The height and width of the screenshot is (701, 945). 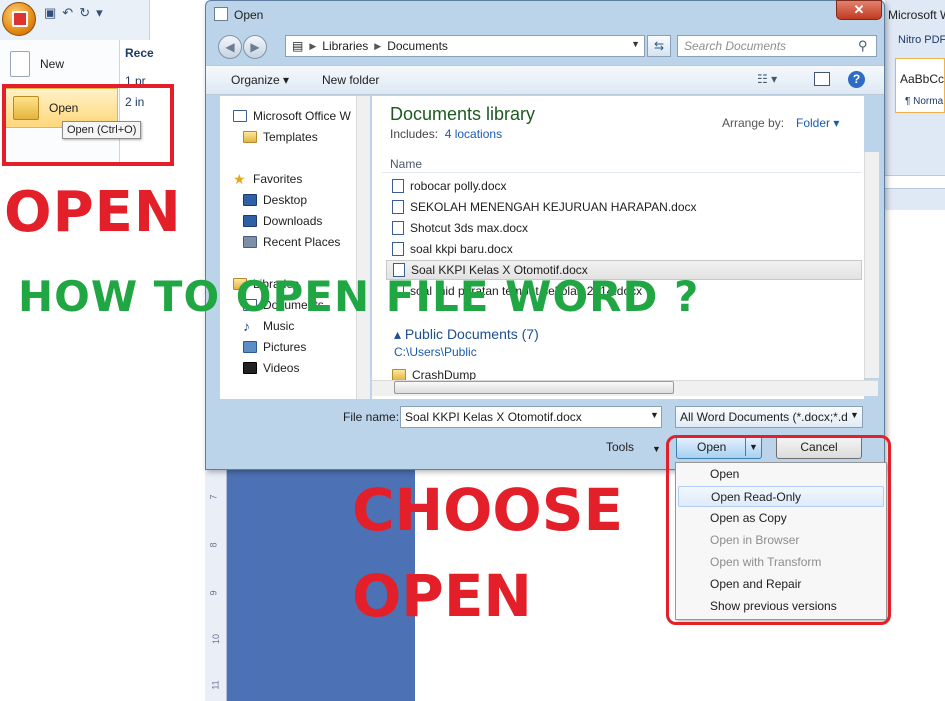 What do you see at coordinates (250, 137) in the screenshot?
I see `folder-icon` at bounding box center [250, 137].